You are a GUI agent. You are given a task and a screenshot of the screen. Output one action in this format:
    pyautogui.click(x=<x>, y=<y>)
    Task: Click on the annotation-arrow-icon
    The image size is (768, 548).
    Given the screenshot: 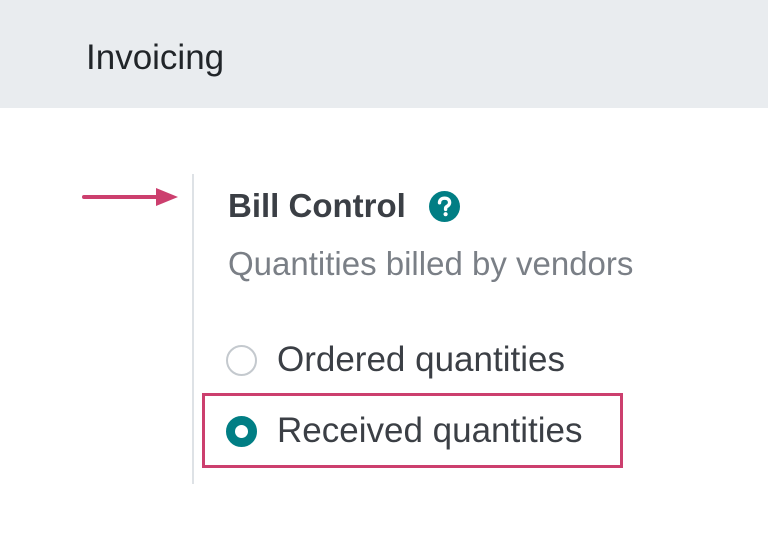 What is the action you would take?
    pyautogui.click(x=130, y=197)
    